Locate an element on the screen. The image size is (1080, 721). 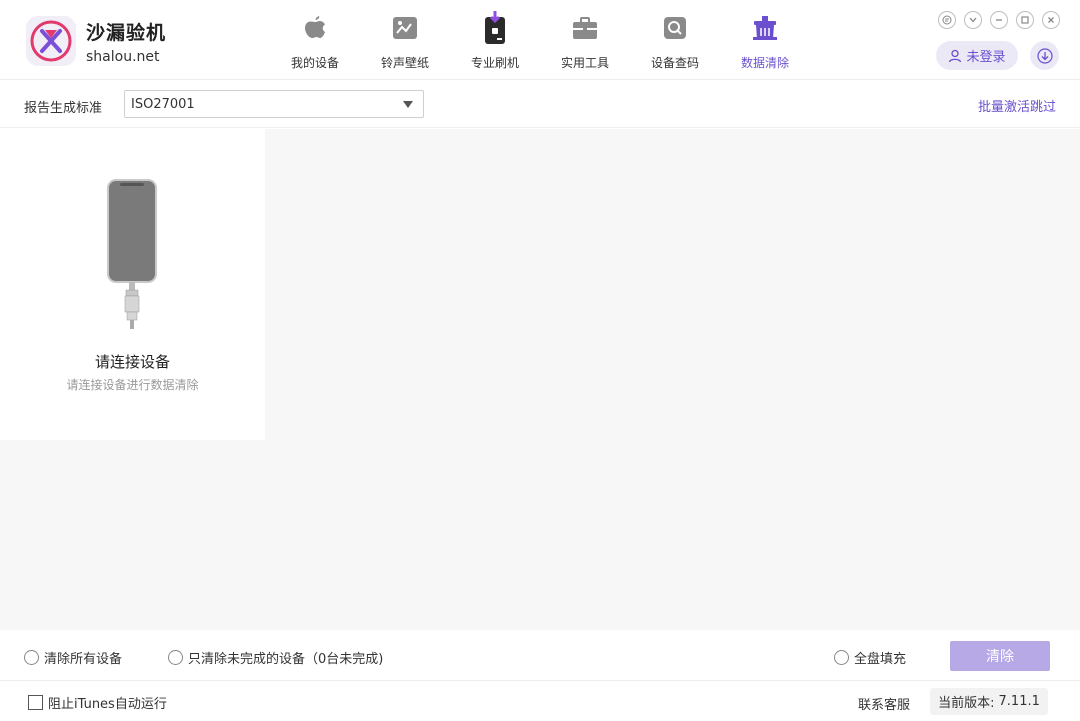
window-controls is located at coordinates (999, 20).